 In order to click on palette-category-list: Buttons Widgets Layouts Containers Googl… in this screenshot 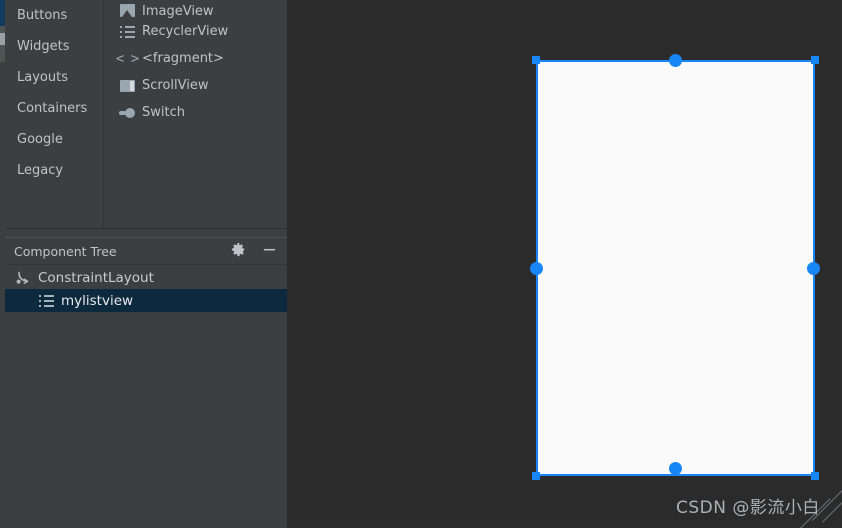, I will do `click(54, 114)`.